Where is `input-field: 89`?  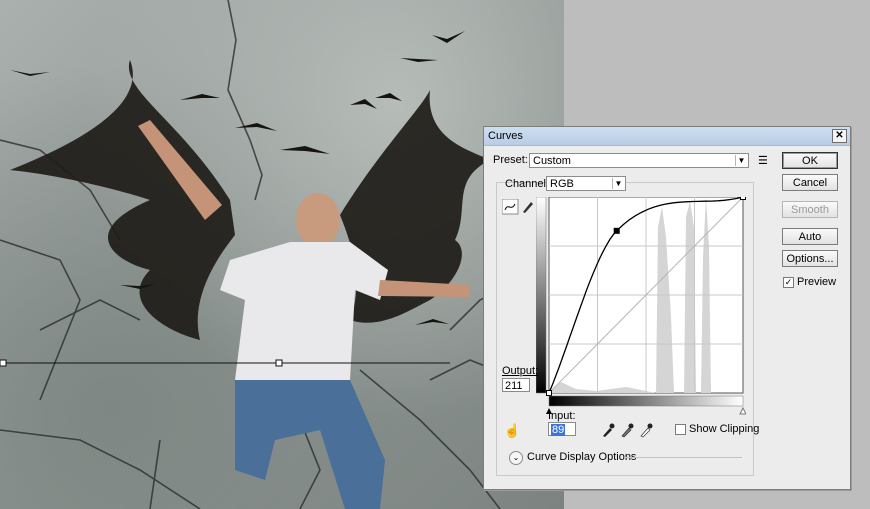 input-field: 89 is located at coordinates (562, 429).